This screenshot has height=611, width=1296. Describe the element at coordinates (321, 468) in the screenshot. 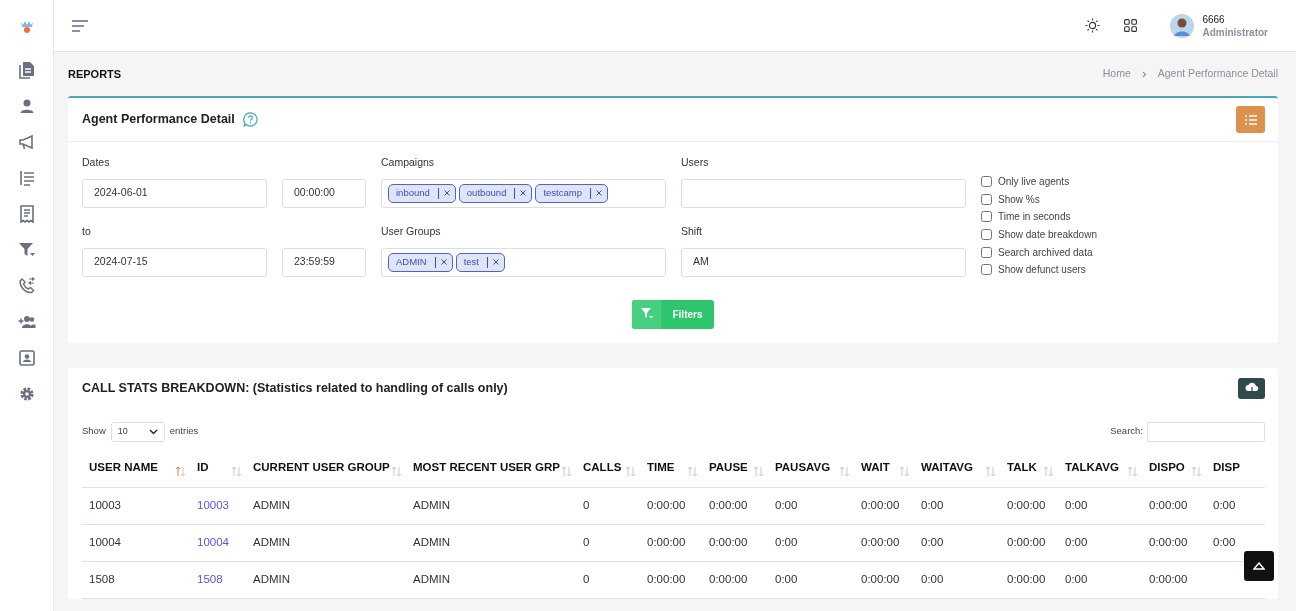

I see `column-header: CURRENT USER GROUP` at that location.